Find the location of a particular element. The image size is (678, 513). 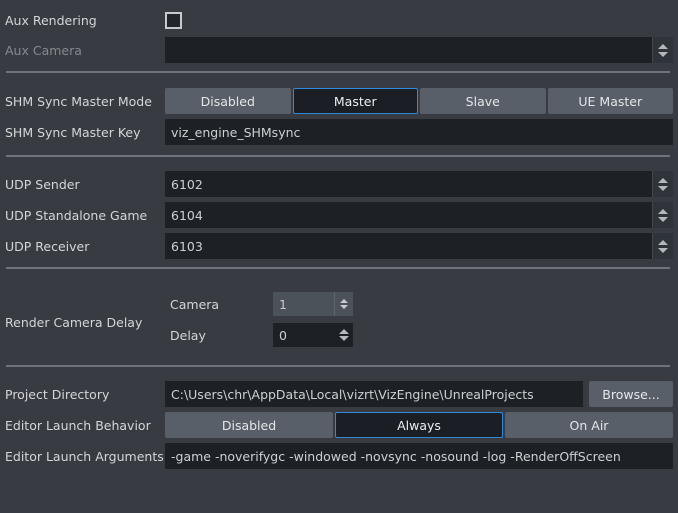

udp-sender-value: 6102 is located at coordinates (408, 184).